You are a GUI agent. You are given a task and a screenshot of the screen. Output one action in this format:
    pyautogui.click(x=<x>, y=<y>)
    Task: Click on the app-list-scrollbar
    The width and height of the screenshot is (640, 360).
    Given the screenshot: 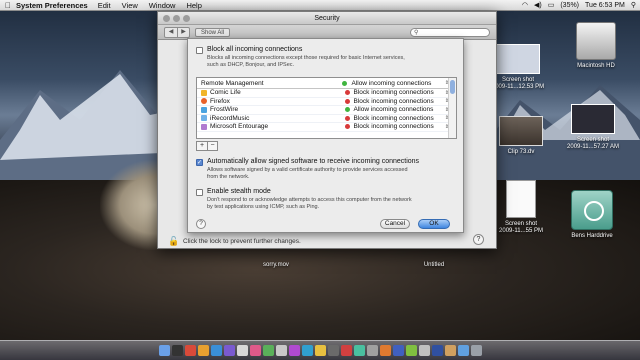 What is the action you would take?
    pyautogui.click(x=452, y=108)
    